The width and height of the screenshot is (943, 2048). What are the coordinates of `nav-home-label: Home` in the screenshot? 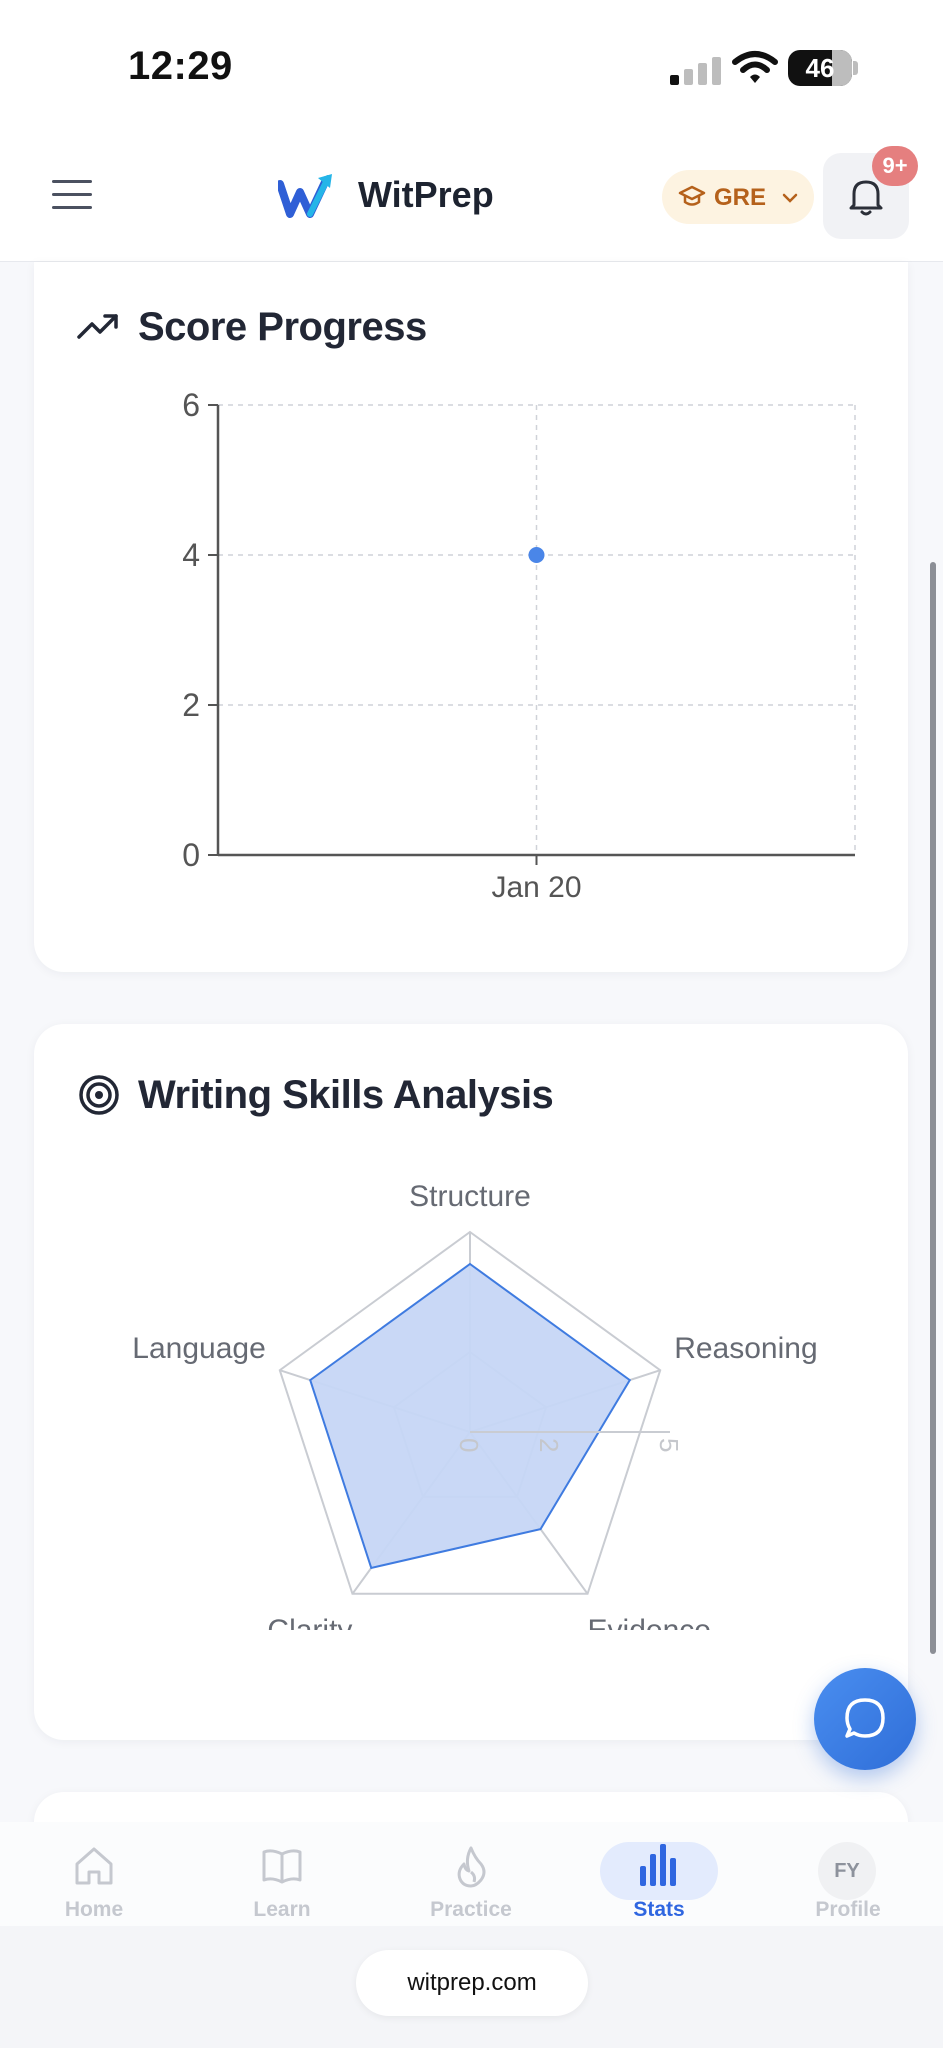 It's located at (94, 1909).